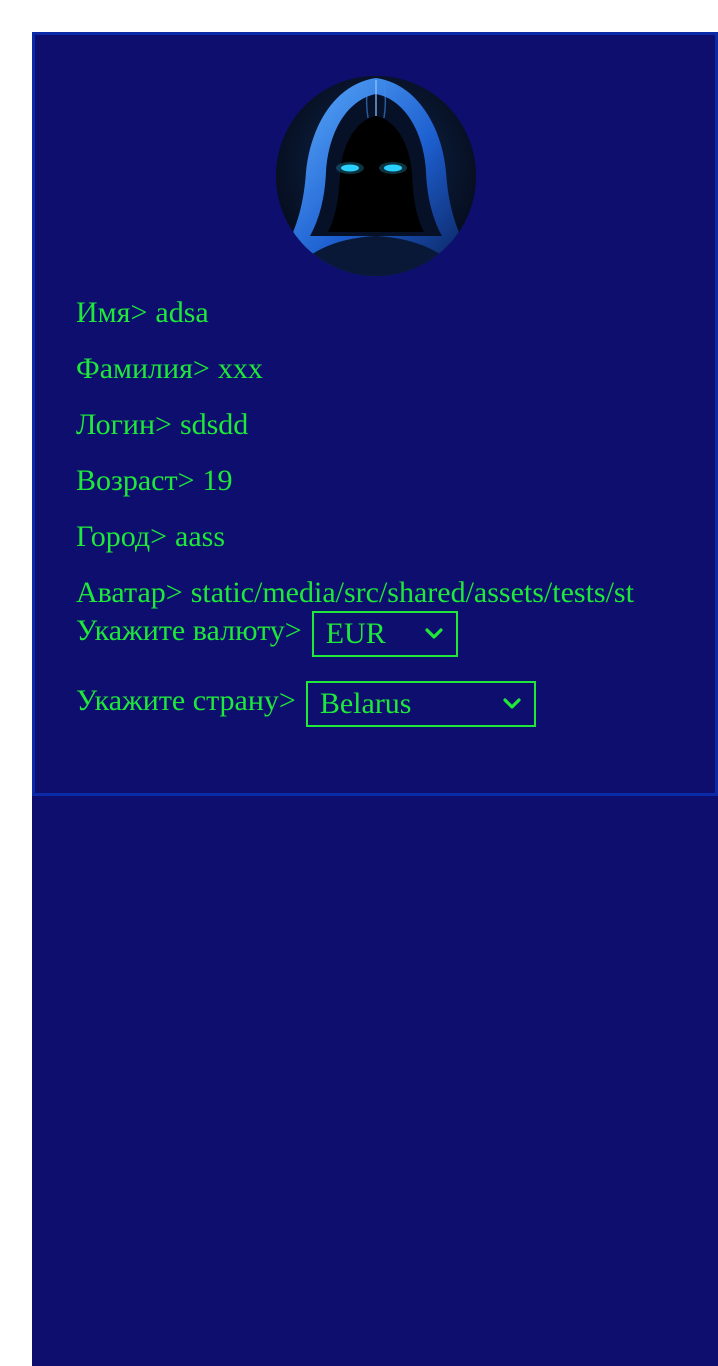 The height and width of the screenshot is (1366, 718). Describe the element at coordinates (189, 630) in the screenshot. I see `currency-label: Укажите валюту>` at that location.